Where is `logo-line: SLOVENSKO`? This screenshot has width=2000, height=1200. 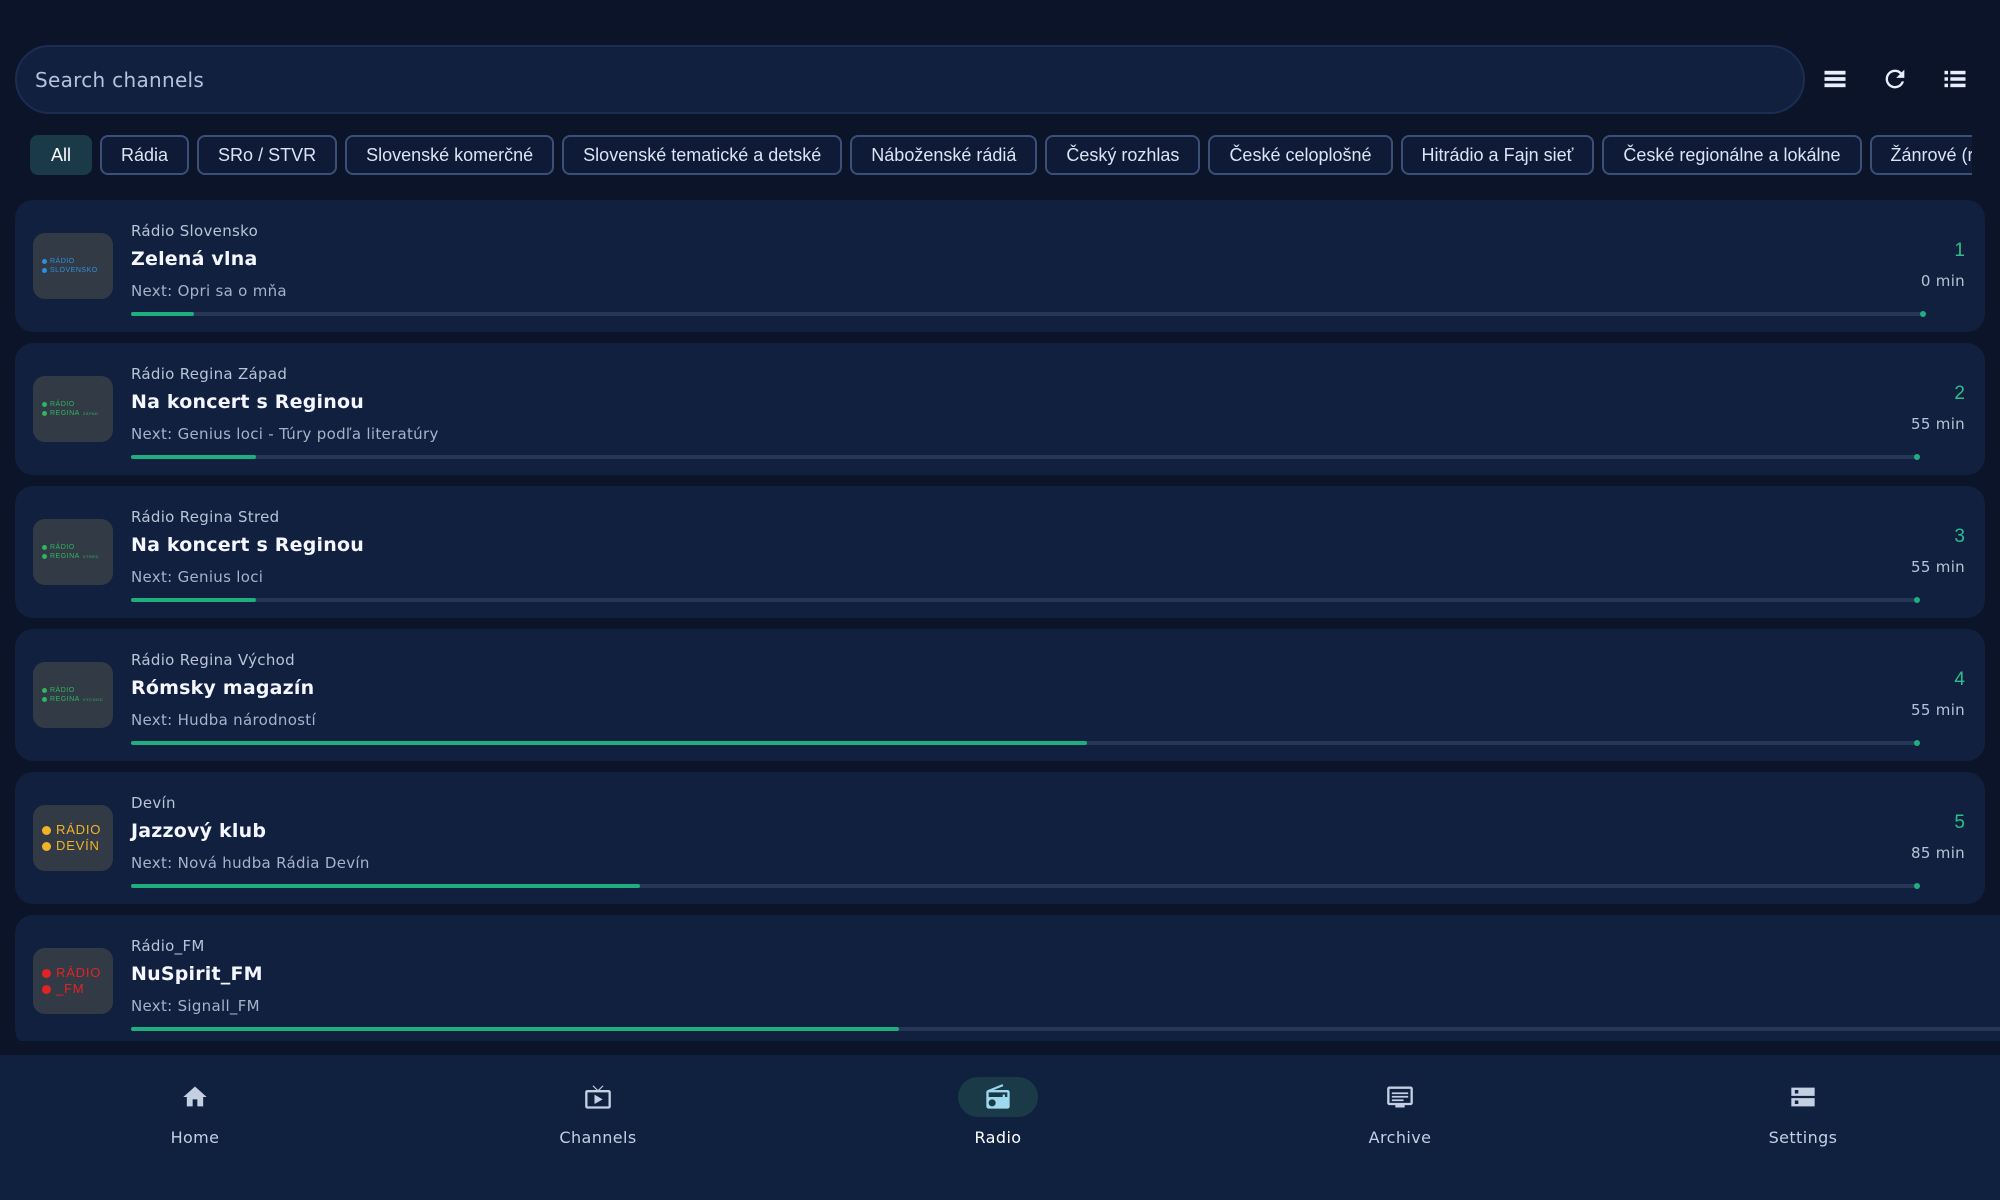 logo-line: SLOVENSKO is located at coordinates (77, 270).